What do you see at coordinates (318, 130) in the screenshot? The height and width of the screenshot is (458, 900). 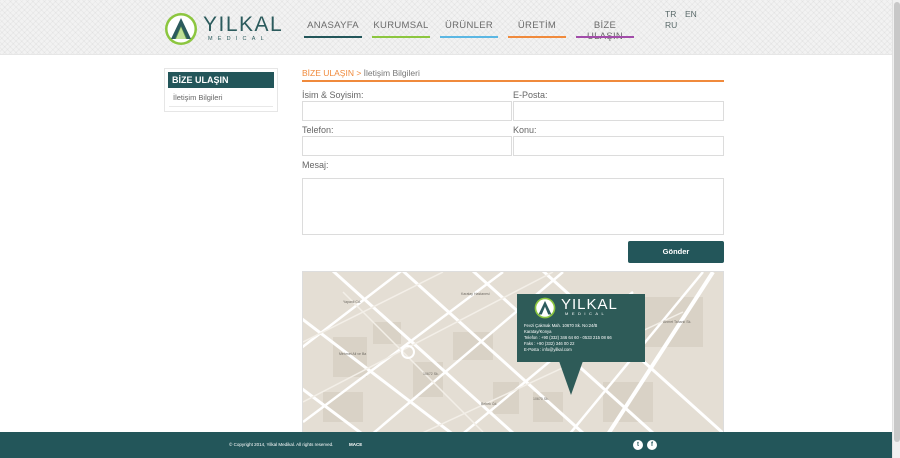 I see `phone-label: Telefon:` at bounding box center [318, 130].